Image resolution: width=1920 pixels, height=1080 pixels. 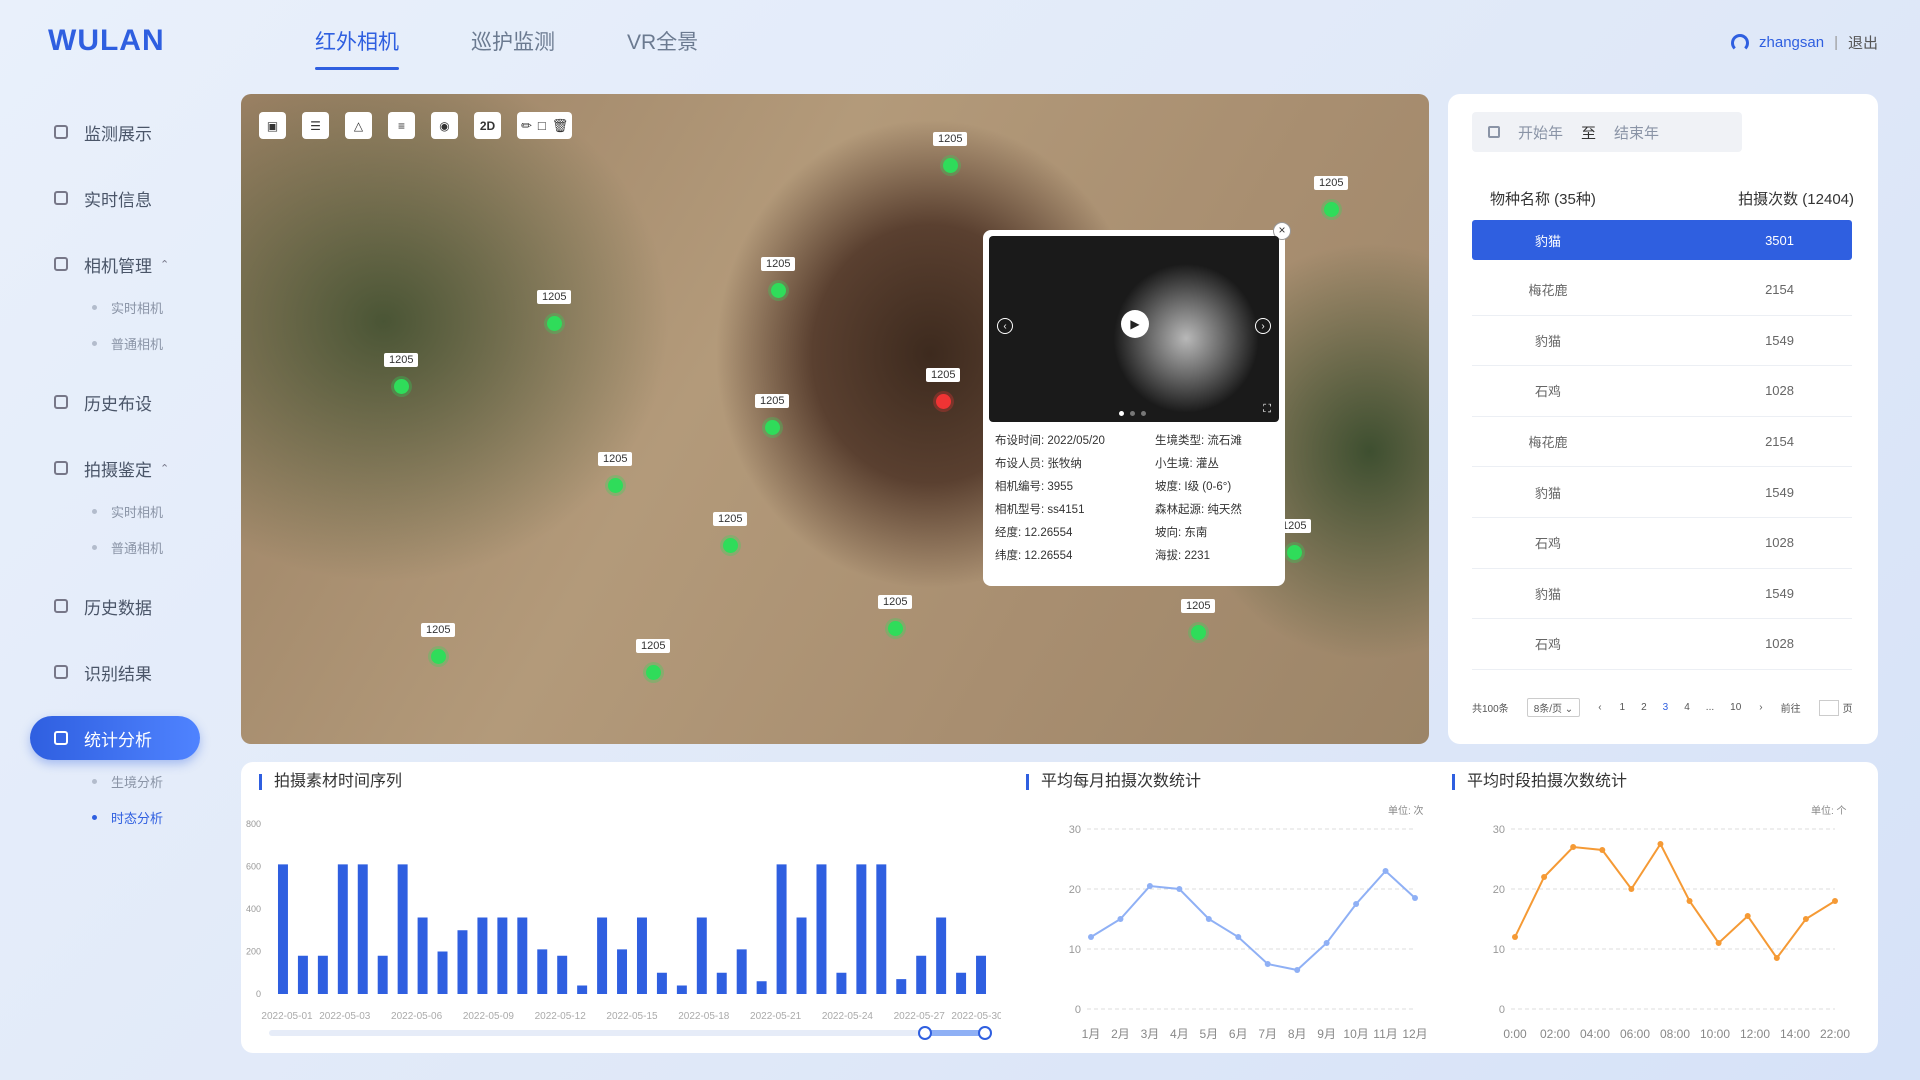 I want to click on ruler-icon: ✏, so click(x=526, y=126).